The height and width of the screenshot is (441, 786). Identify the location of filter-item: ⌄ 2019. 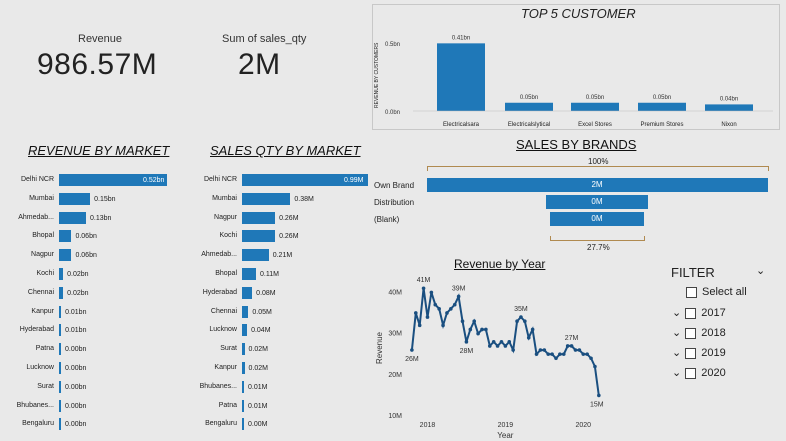
(699, 352).